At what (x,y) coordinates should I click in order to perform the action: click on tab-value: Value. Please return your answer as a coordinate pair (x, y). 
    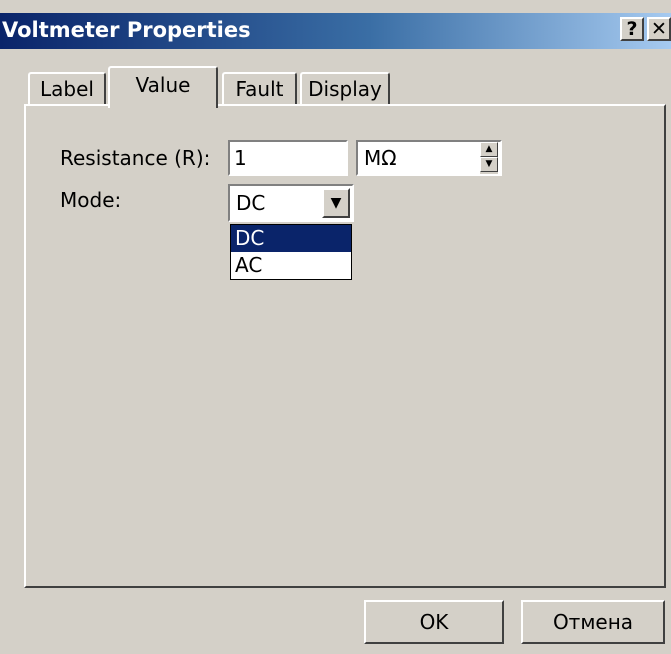
    Looking at the image, I should click on (163, 87).